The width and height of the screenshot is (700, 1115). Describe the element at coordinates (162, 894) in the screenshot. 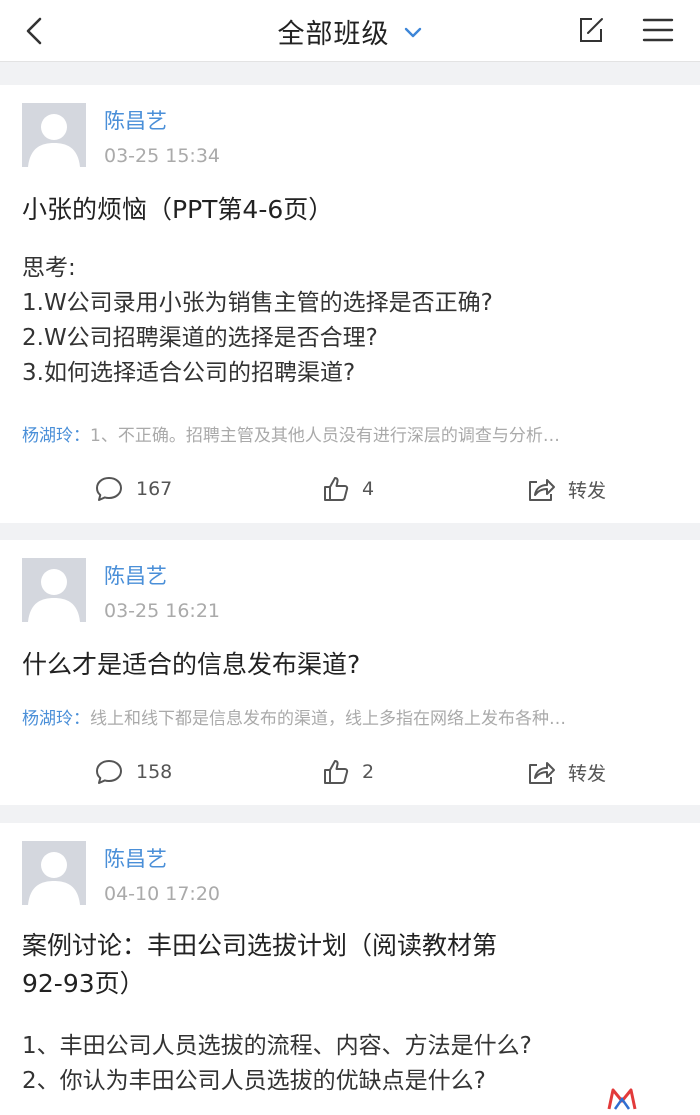

I see `post-time: 04-10 17:20` at that location.